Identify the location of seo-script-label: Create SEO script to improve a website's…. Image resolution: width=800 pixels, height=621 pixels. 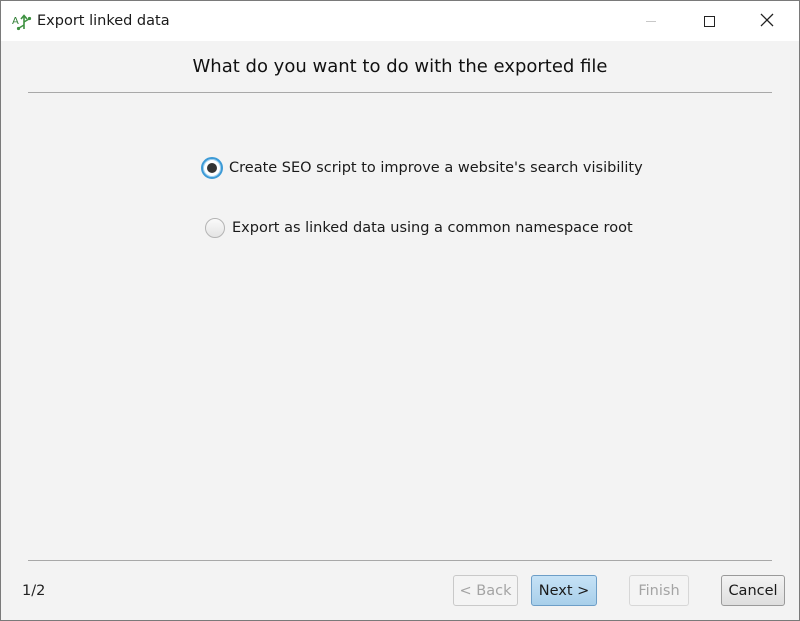
(436, 168).